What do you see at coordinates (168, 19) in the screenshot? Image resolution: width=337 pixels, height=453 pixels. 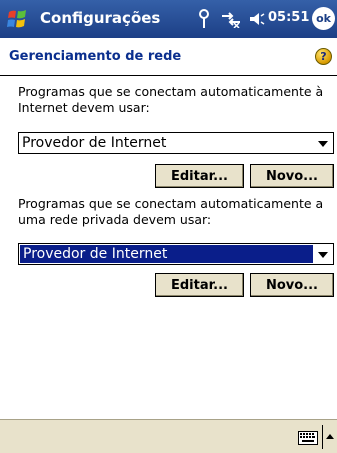 I see `title-bar: Configurações 05:51 ok` at bounding box center [168, 19].